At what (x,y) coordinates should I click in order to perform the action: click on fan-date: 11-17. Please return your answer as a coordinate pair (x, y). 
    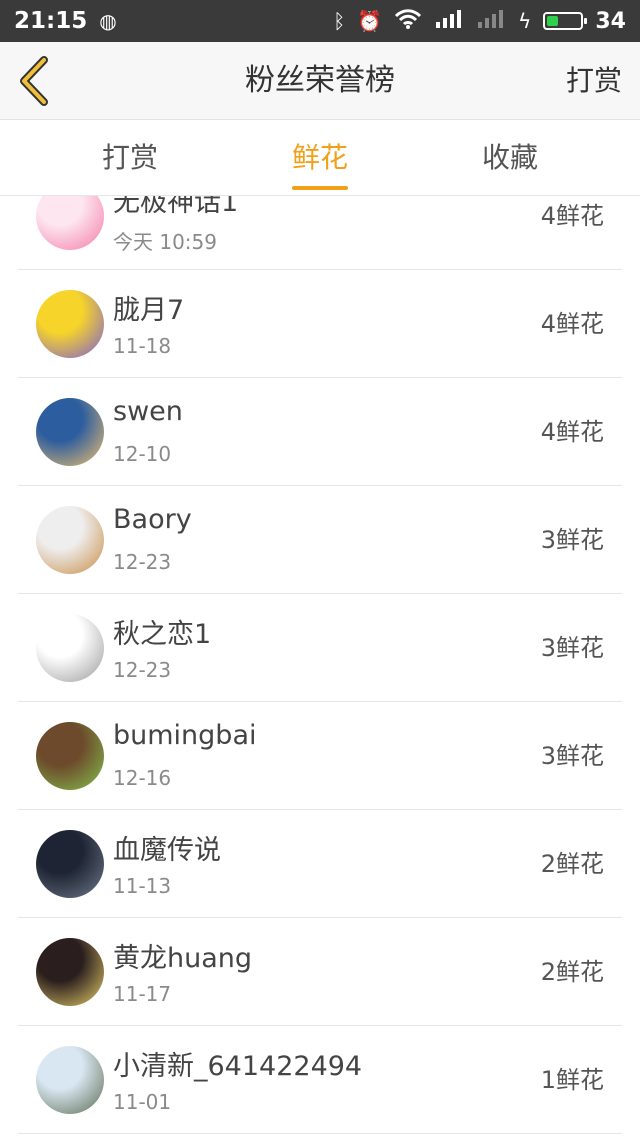
    Looking at the image, I should click on (142, 994).